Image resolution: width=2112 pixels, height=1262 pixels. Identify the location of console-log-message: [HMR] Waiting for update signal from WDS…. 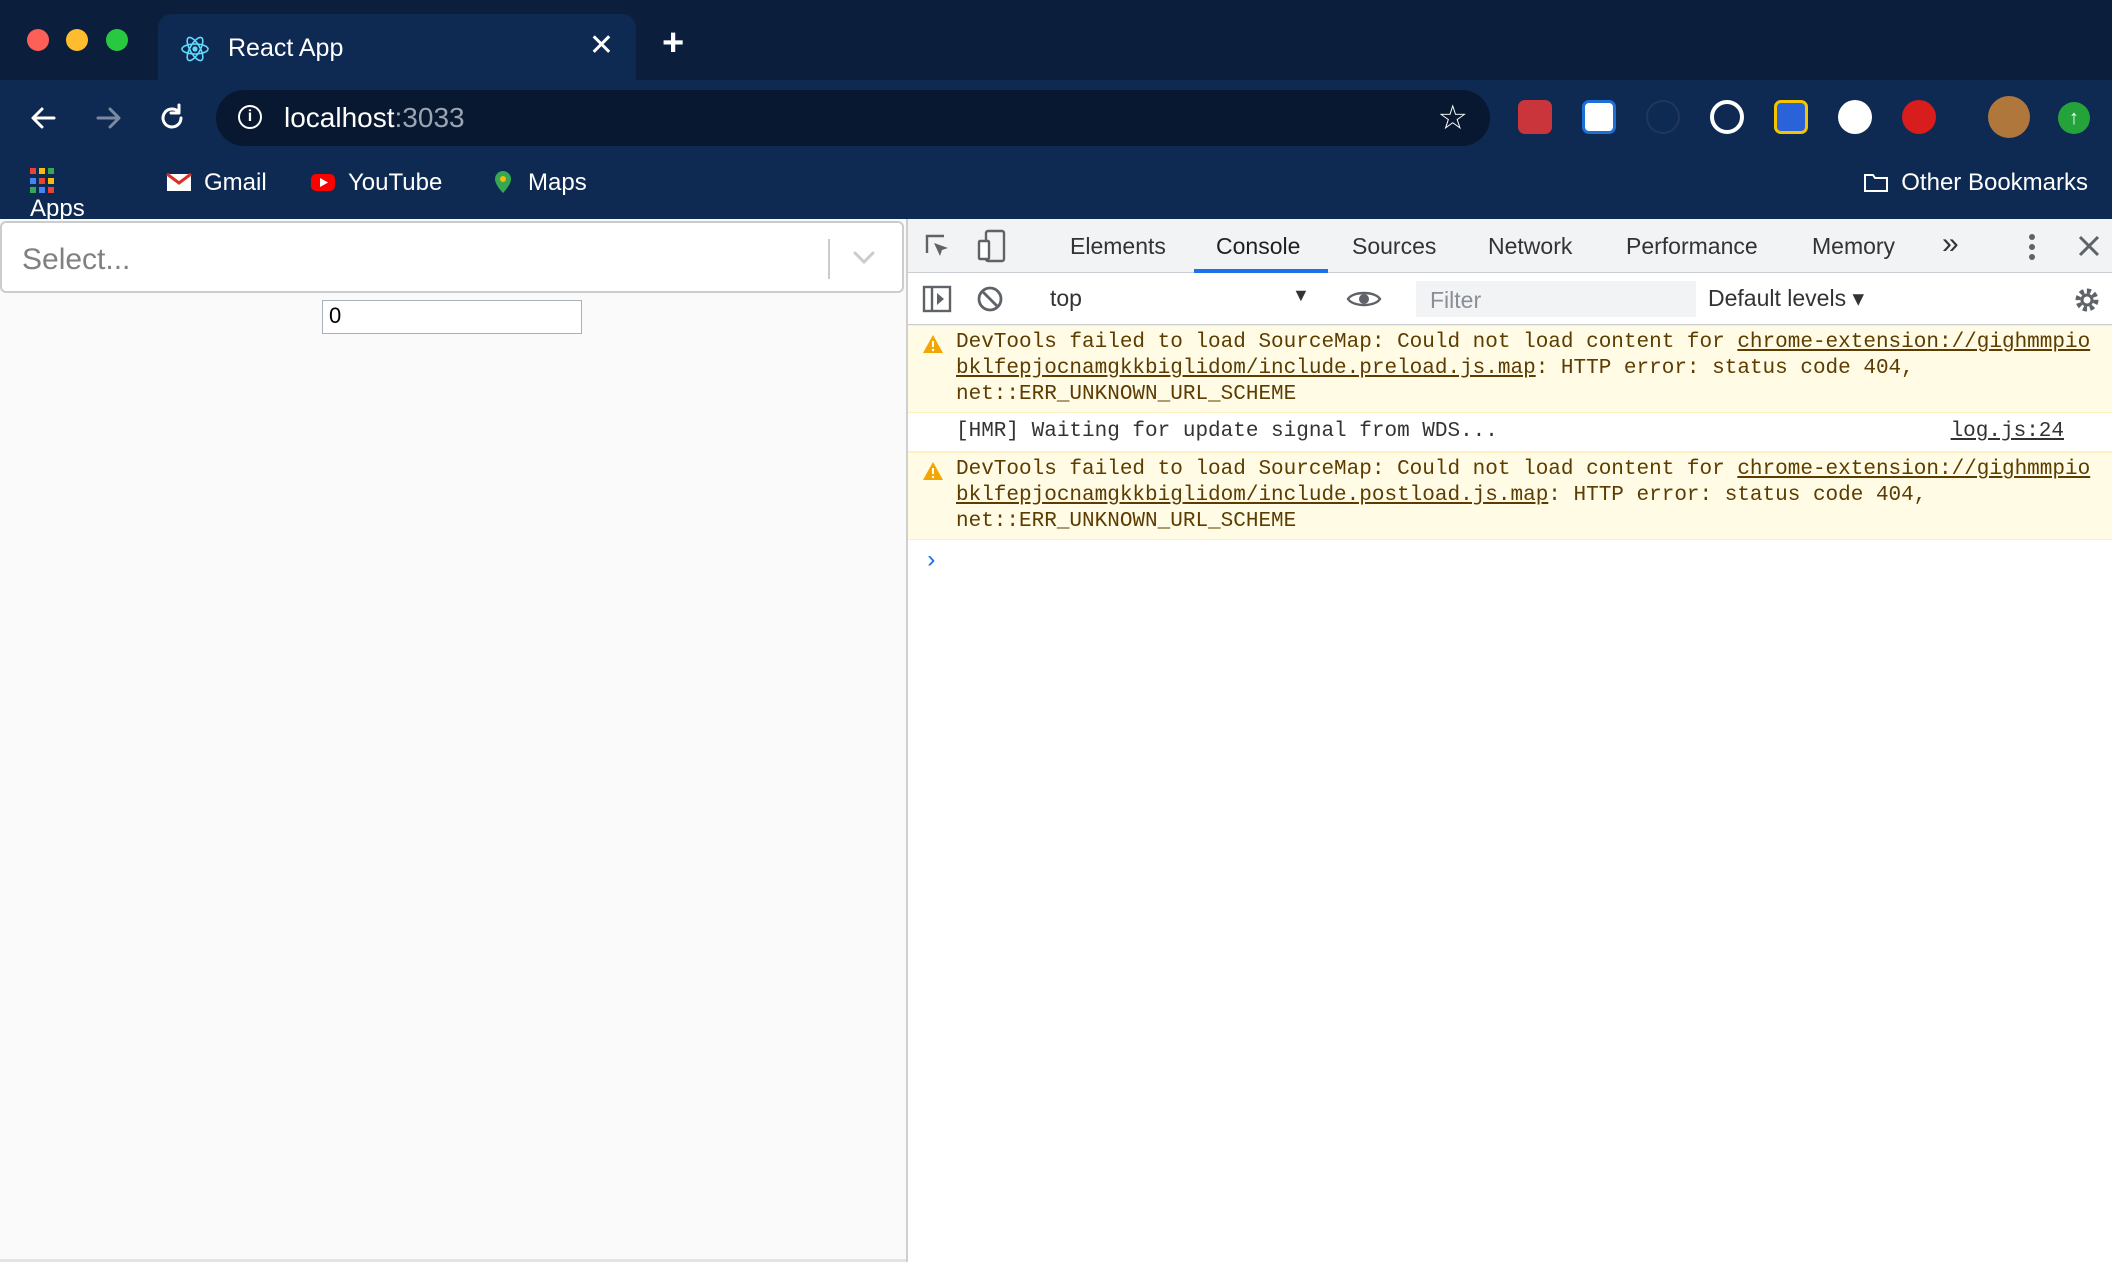
(1510, 432).